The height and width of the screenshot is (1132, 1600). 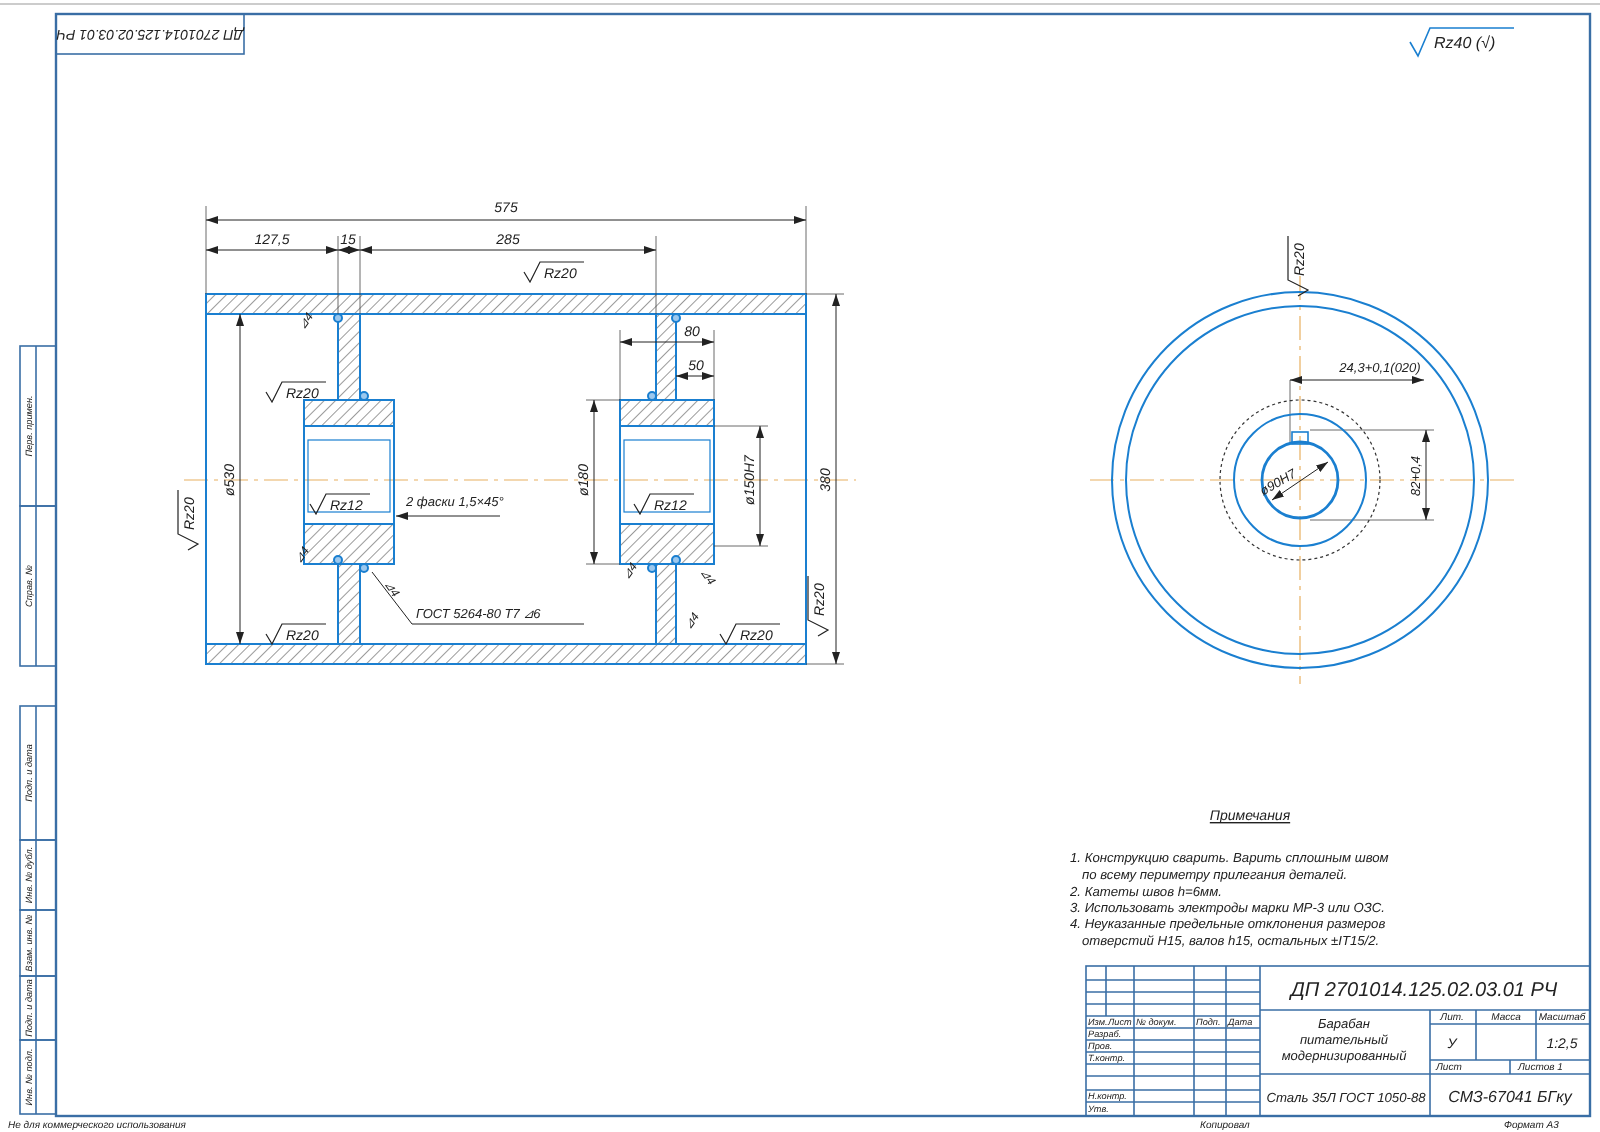 What do you see at coordinates (448, 516) in the screenshot?
I see `leader-line` at bounding box center [448, 516].